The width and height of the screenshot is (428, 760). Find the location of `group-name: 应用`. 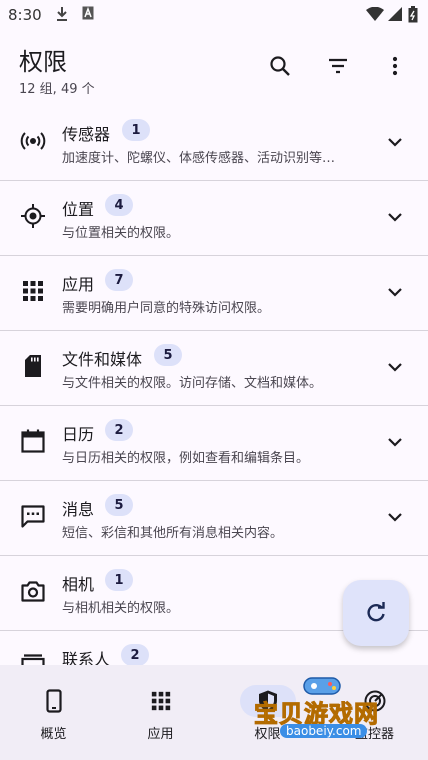

group-name: 应用 is located at coordinates (78, 284).